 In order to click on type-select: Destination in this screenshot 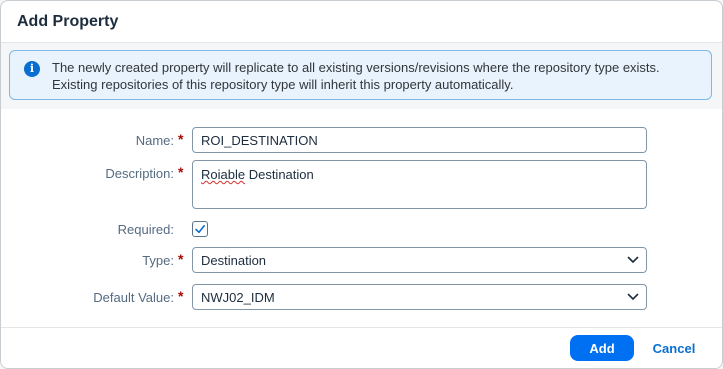, I will do `click(419, 260)`.